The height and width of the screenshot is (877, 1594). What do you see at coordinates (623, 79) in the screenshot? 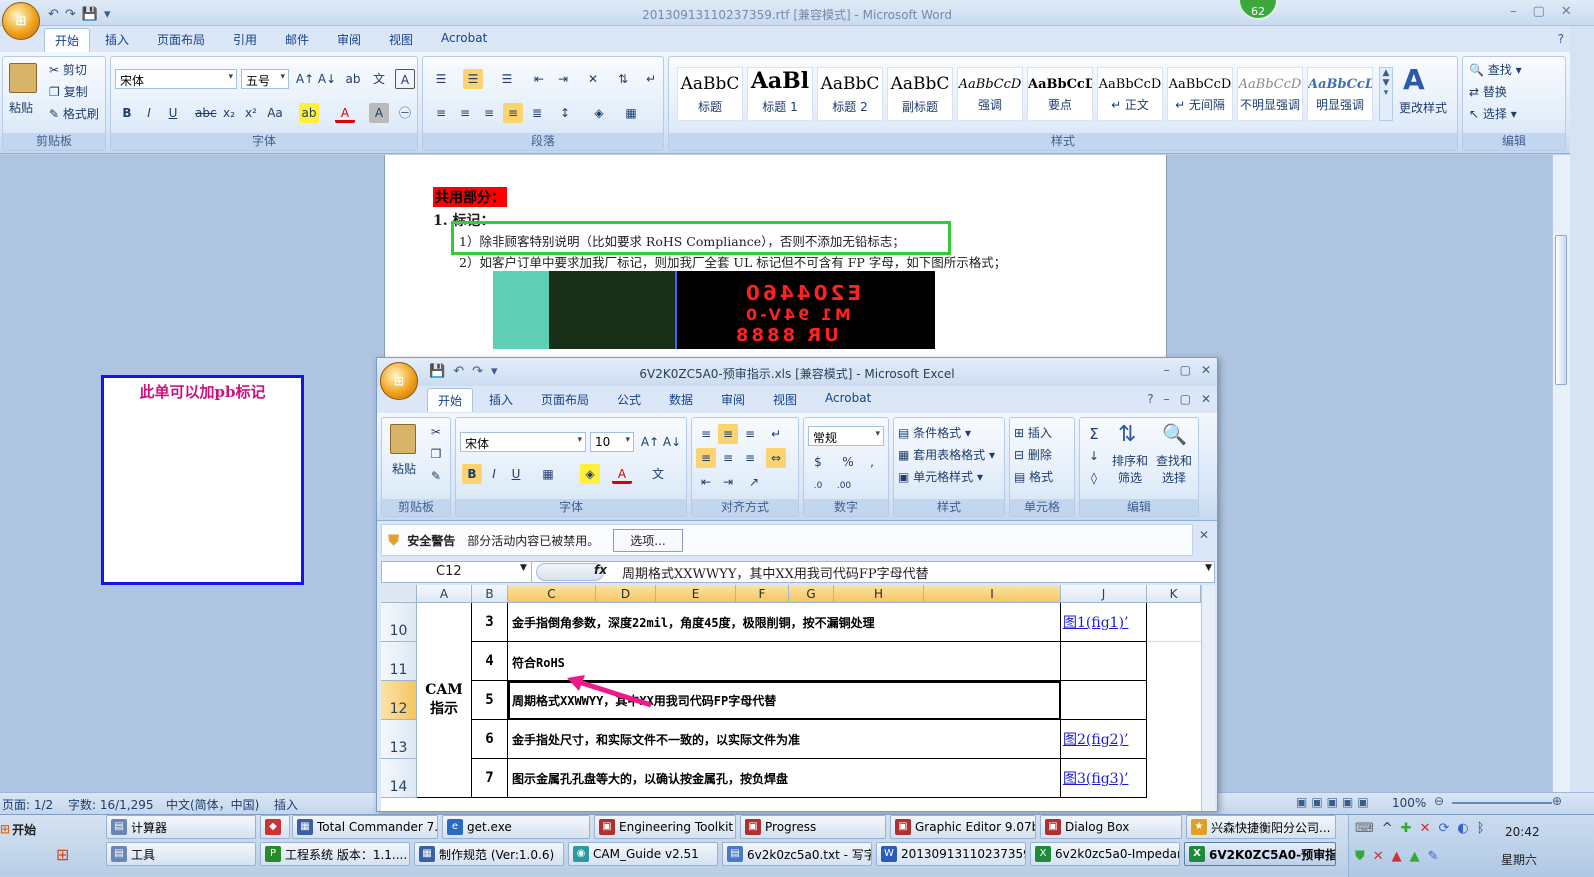
I see `sort-icon: ⇅` at bounding box center [623, 79].